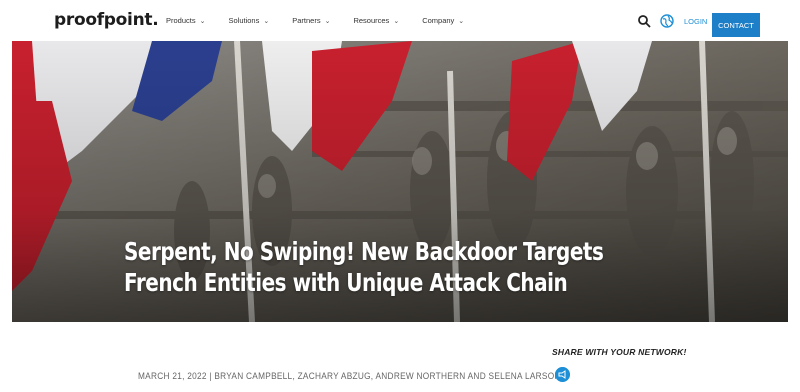 The height and width of the screenshot is (392, 800). I want to click on nav-solutions: Solutions ⌄, so click(248, 20).